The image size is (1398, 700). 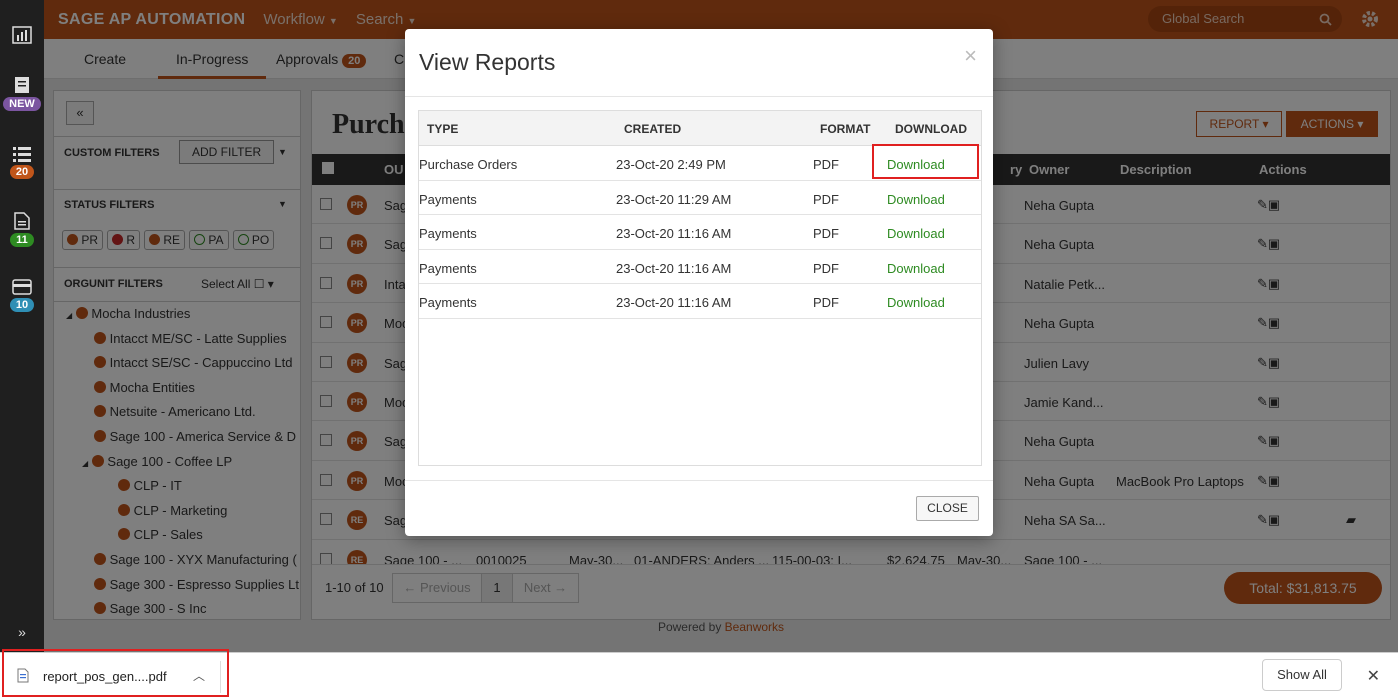 What do you see at coordinates (970, 56) in the screenshot?
I see `close-icon: ×` at bounding box center [970, 56].